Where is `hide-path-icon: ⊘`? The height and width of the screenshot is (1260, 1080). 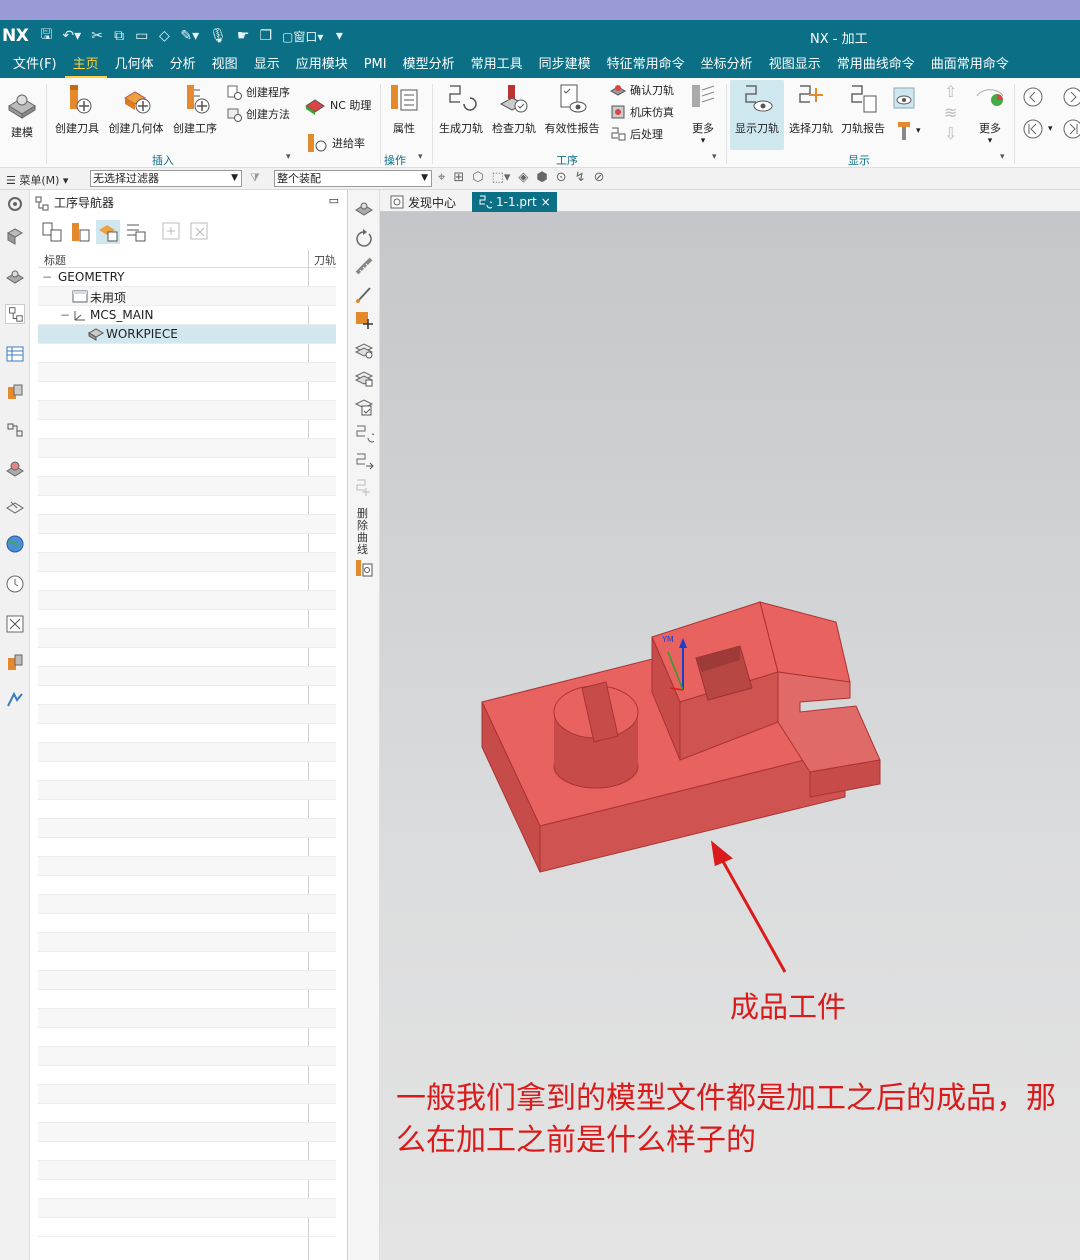
hide-path-icon: ⊘ is located at coordinates (599, 177).